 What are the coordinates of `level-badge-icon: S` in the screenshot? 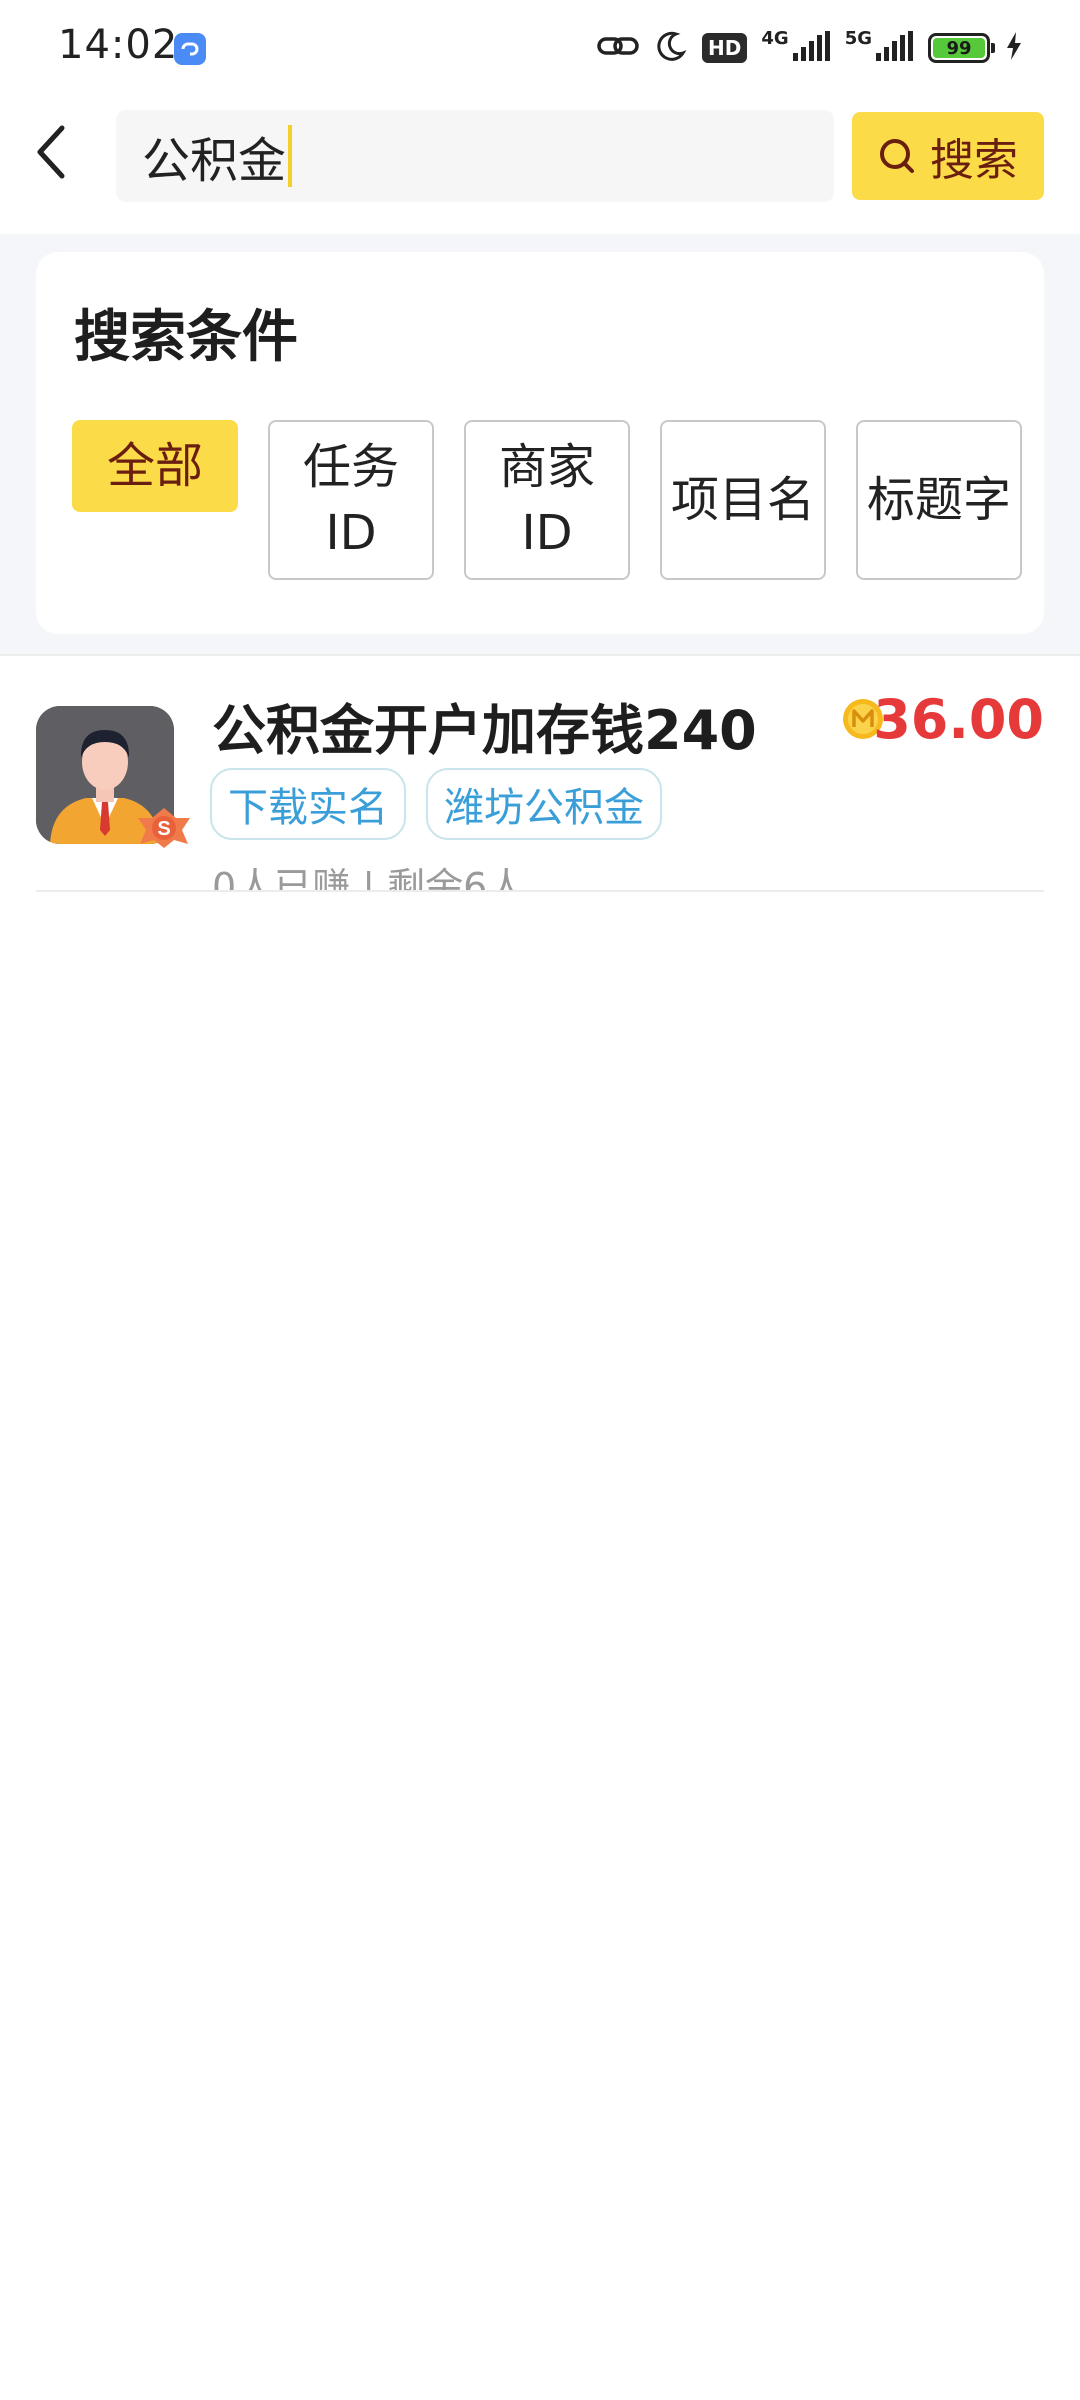 It's located at (164, 827).